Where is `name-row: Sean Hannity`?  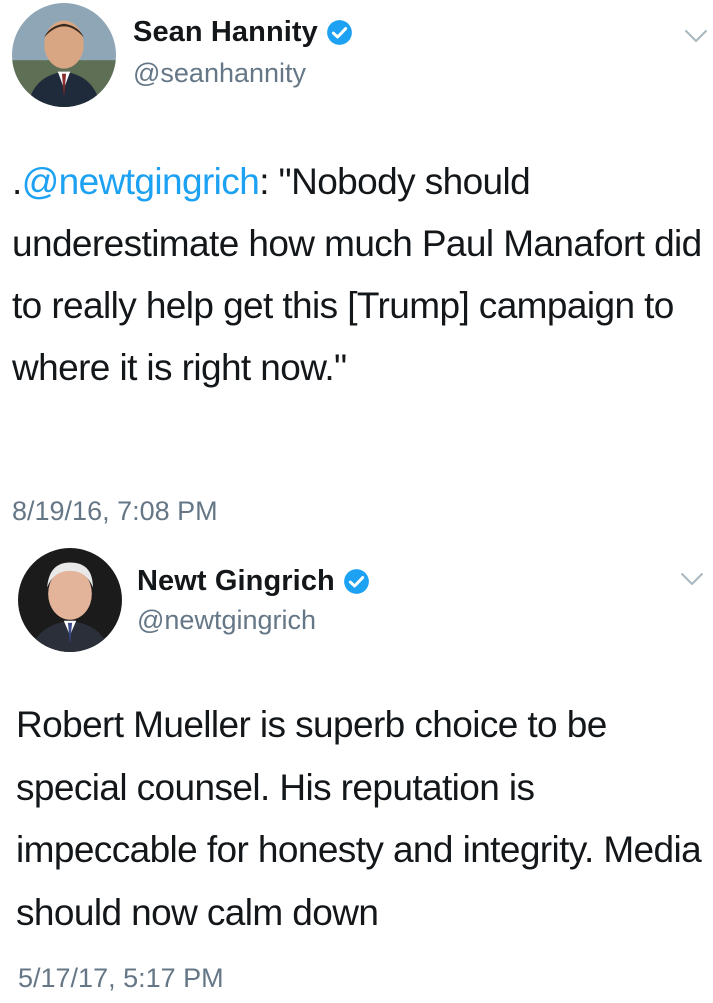
name-row: Sean Hannity is located at coordinates (243, 32).